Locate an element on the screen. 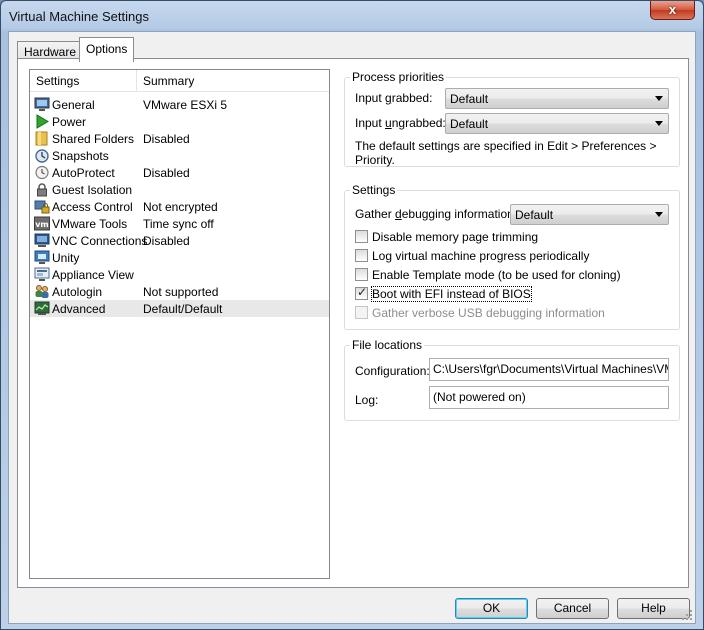 This screenshot has height=630, width=704. input-grabbed-select: Default is located at coordinates (557, 98).